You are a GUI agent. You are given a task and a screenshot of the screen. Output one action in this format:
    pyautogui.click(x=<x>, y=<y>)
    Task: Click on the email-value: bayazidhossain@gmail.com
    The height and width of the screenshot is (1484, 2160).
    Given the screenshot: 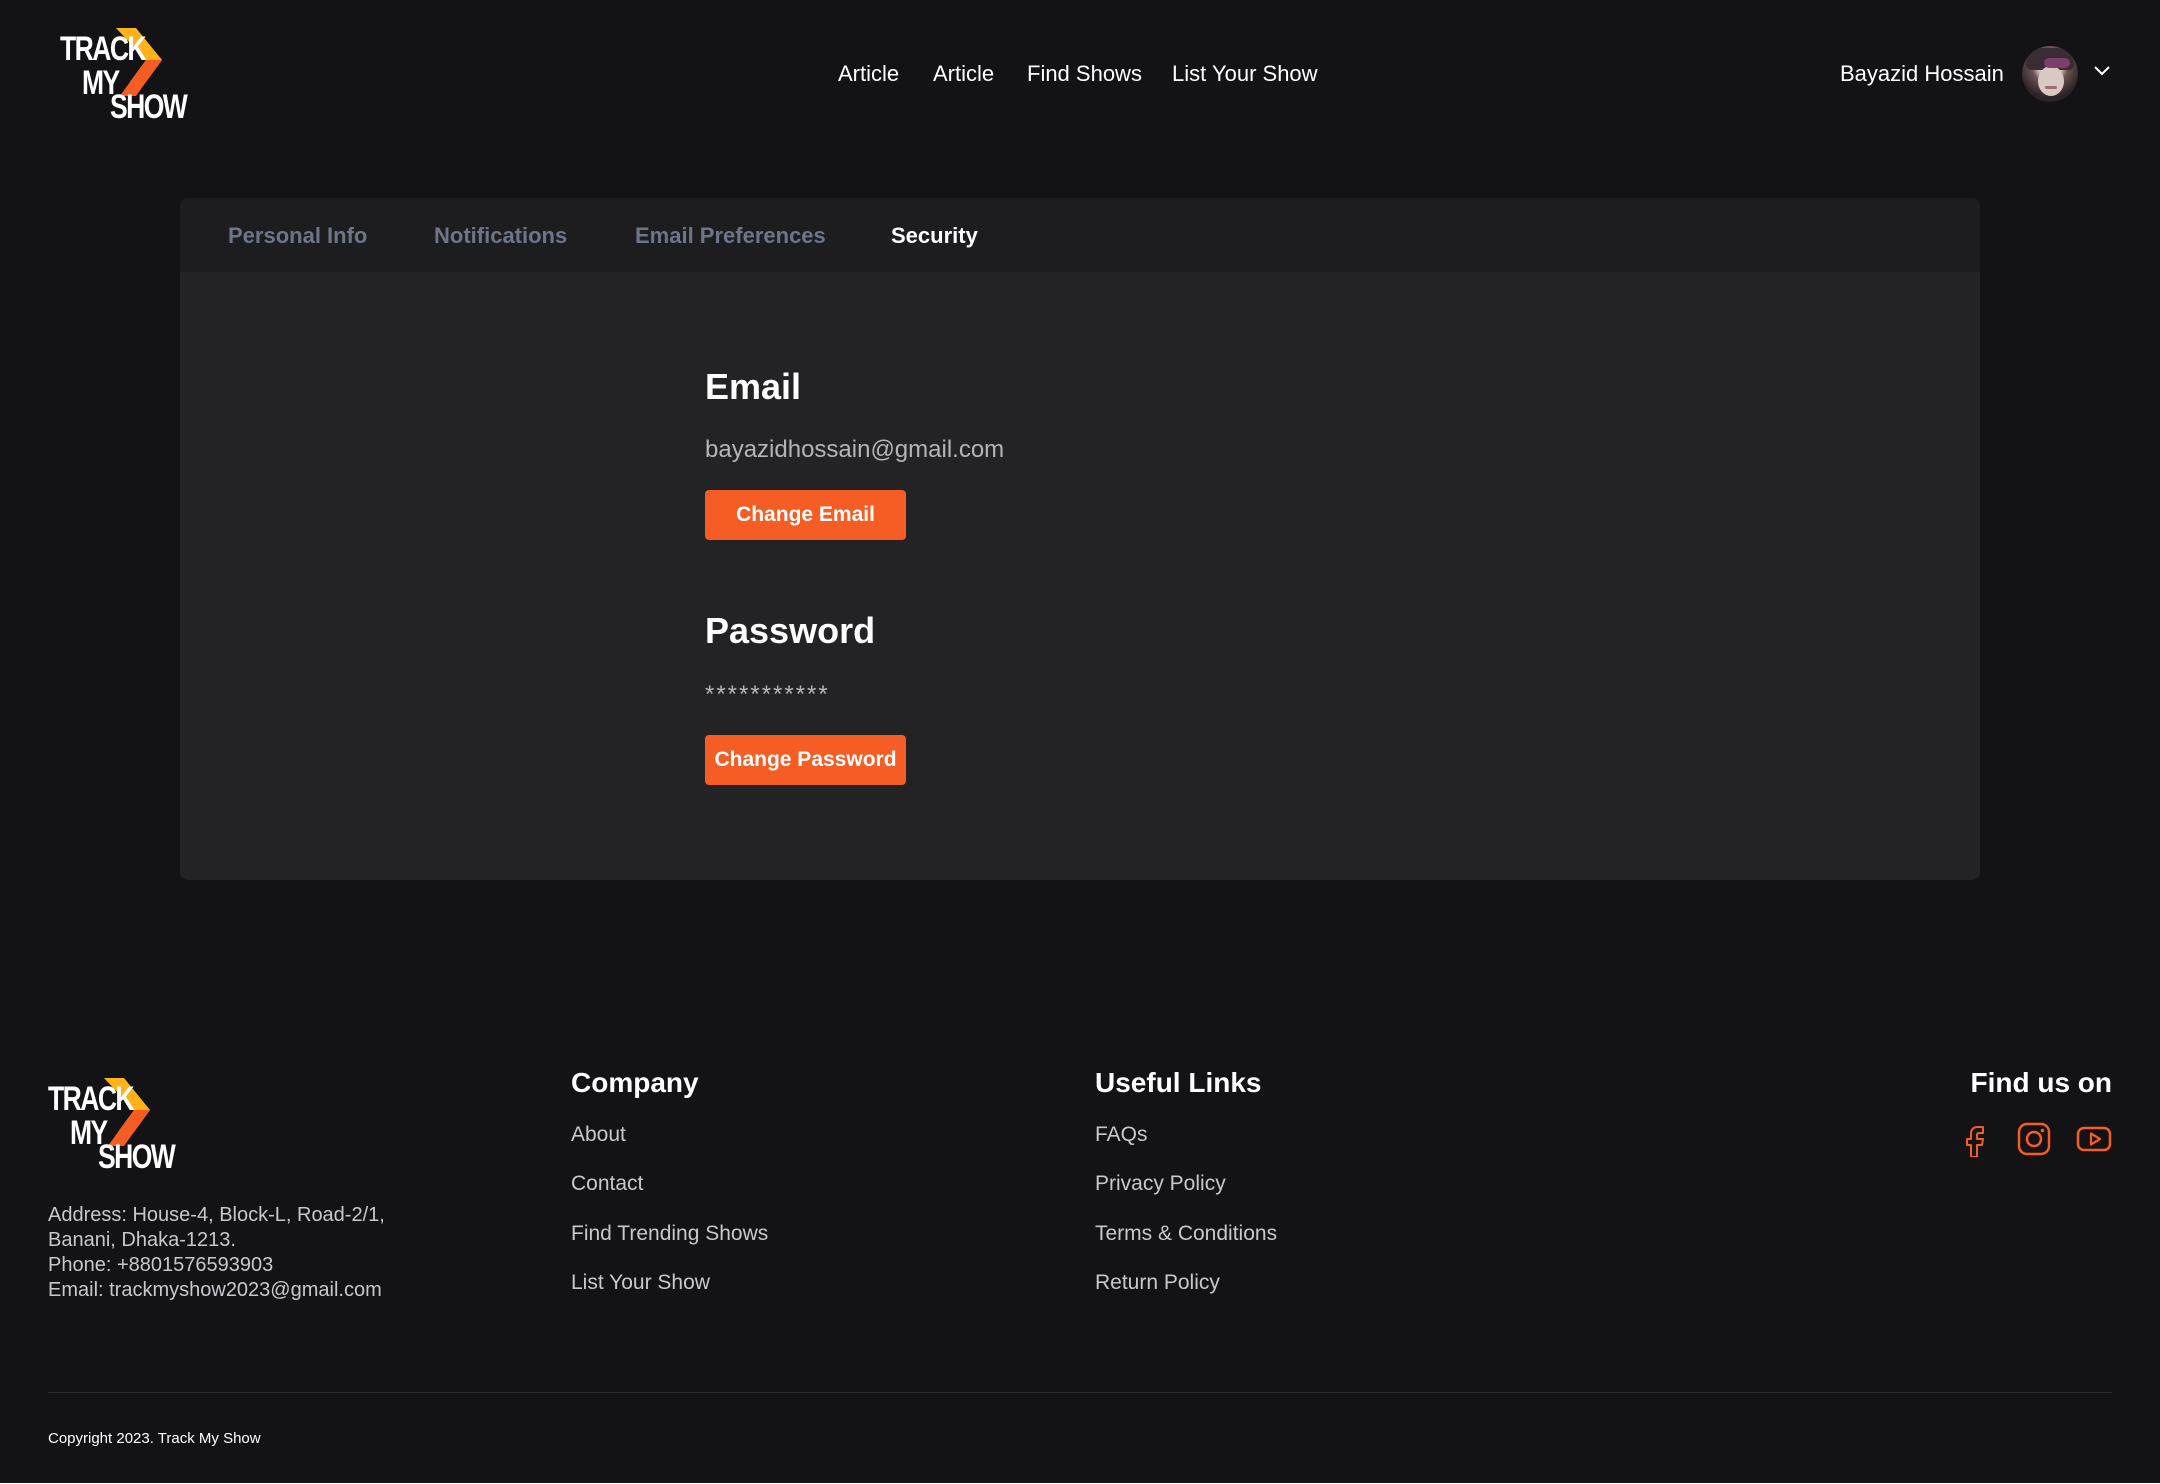 What is the action you would take?
    pyautogui.click(x=855, y=449)
    